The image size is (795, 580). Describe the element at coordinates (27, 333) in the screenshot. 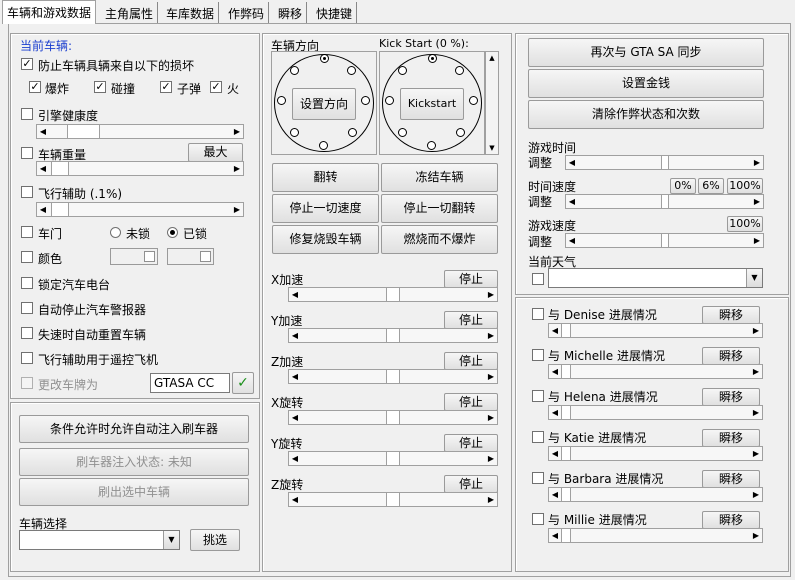

I see `auto-reset-checkbox` at that location.